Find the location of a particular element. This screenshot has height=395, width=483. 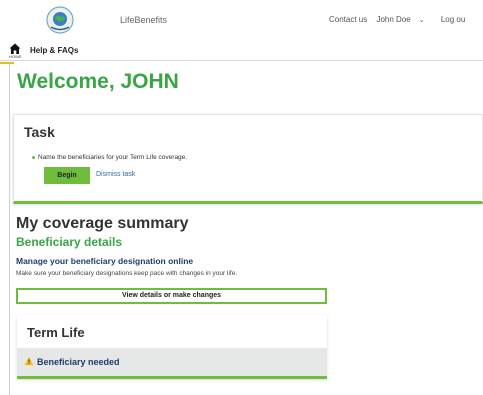

accent-bar is located at coordinates (7, 63).